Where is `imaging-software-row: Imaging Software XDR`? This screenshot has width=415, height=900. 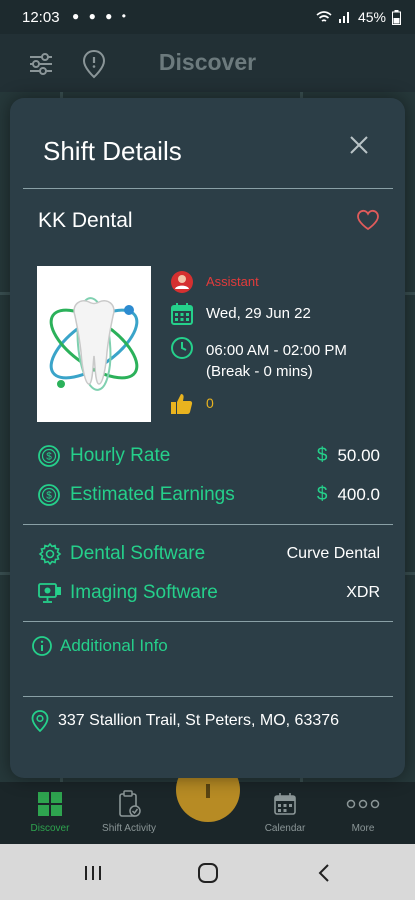 imaging-software-row: Imaging Software XDR is located at coordinates (209, 593).